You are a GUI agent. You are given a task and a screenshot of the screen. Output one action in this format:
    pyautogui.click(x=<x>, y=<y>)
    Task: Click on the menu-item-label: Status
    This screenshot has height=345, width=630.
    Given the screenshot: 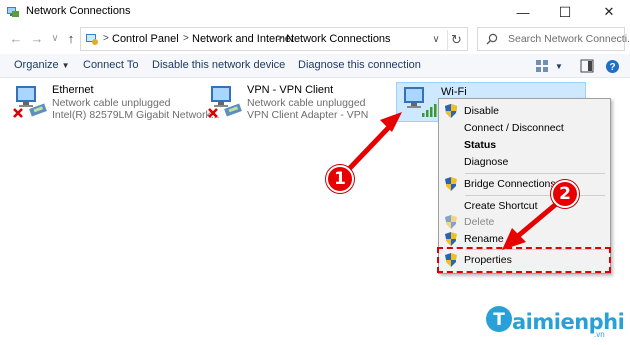 What is the action you would take?
    pyautogui.click(x=480, y=145)
    